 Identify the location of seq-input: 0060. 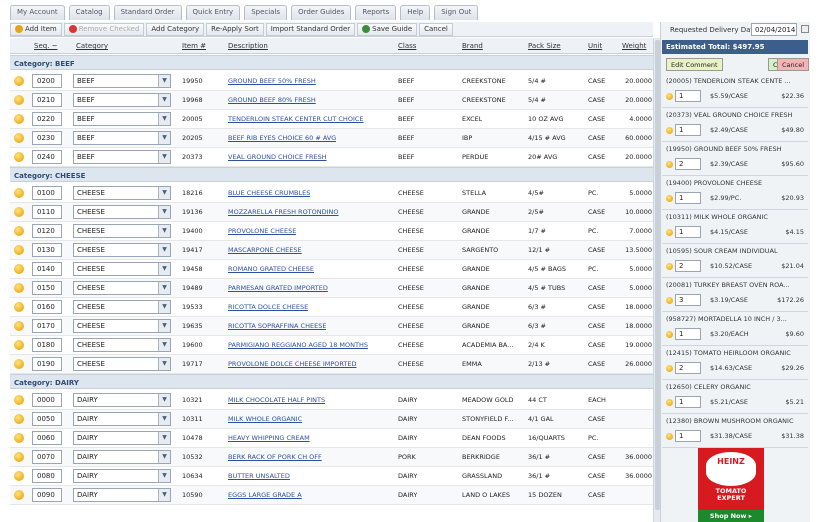
(47, 438).